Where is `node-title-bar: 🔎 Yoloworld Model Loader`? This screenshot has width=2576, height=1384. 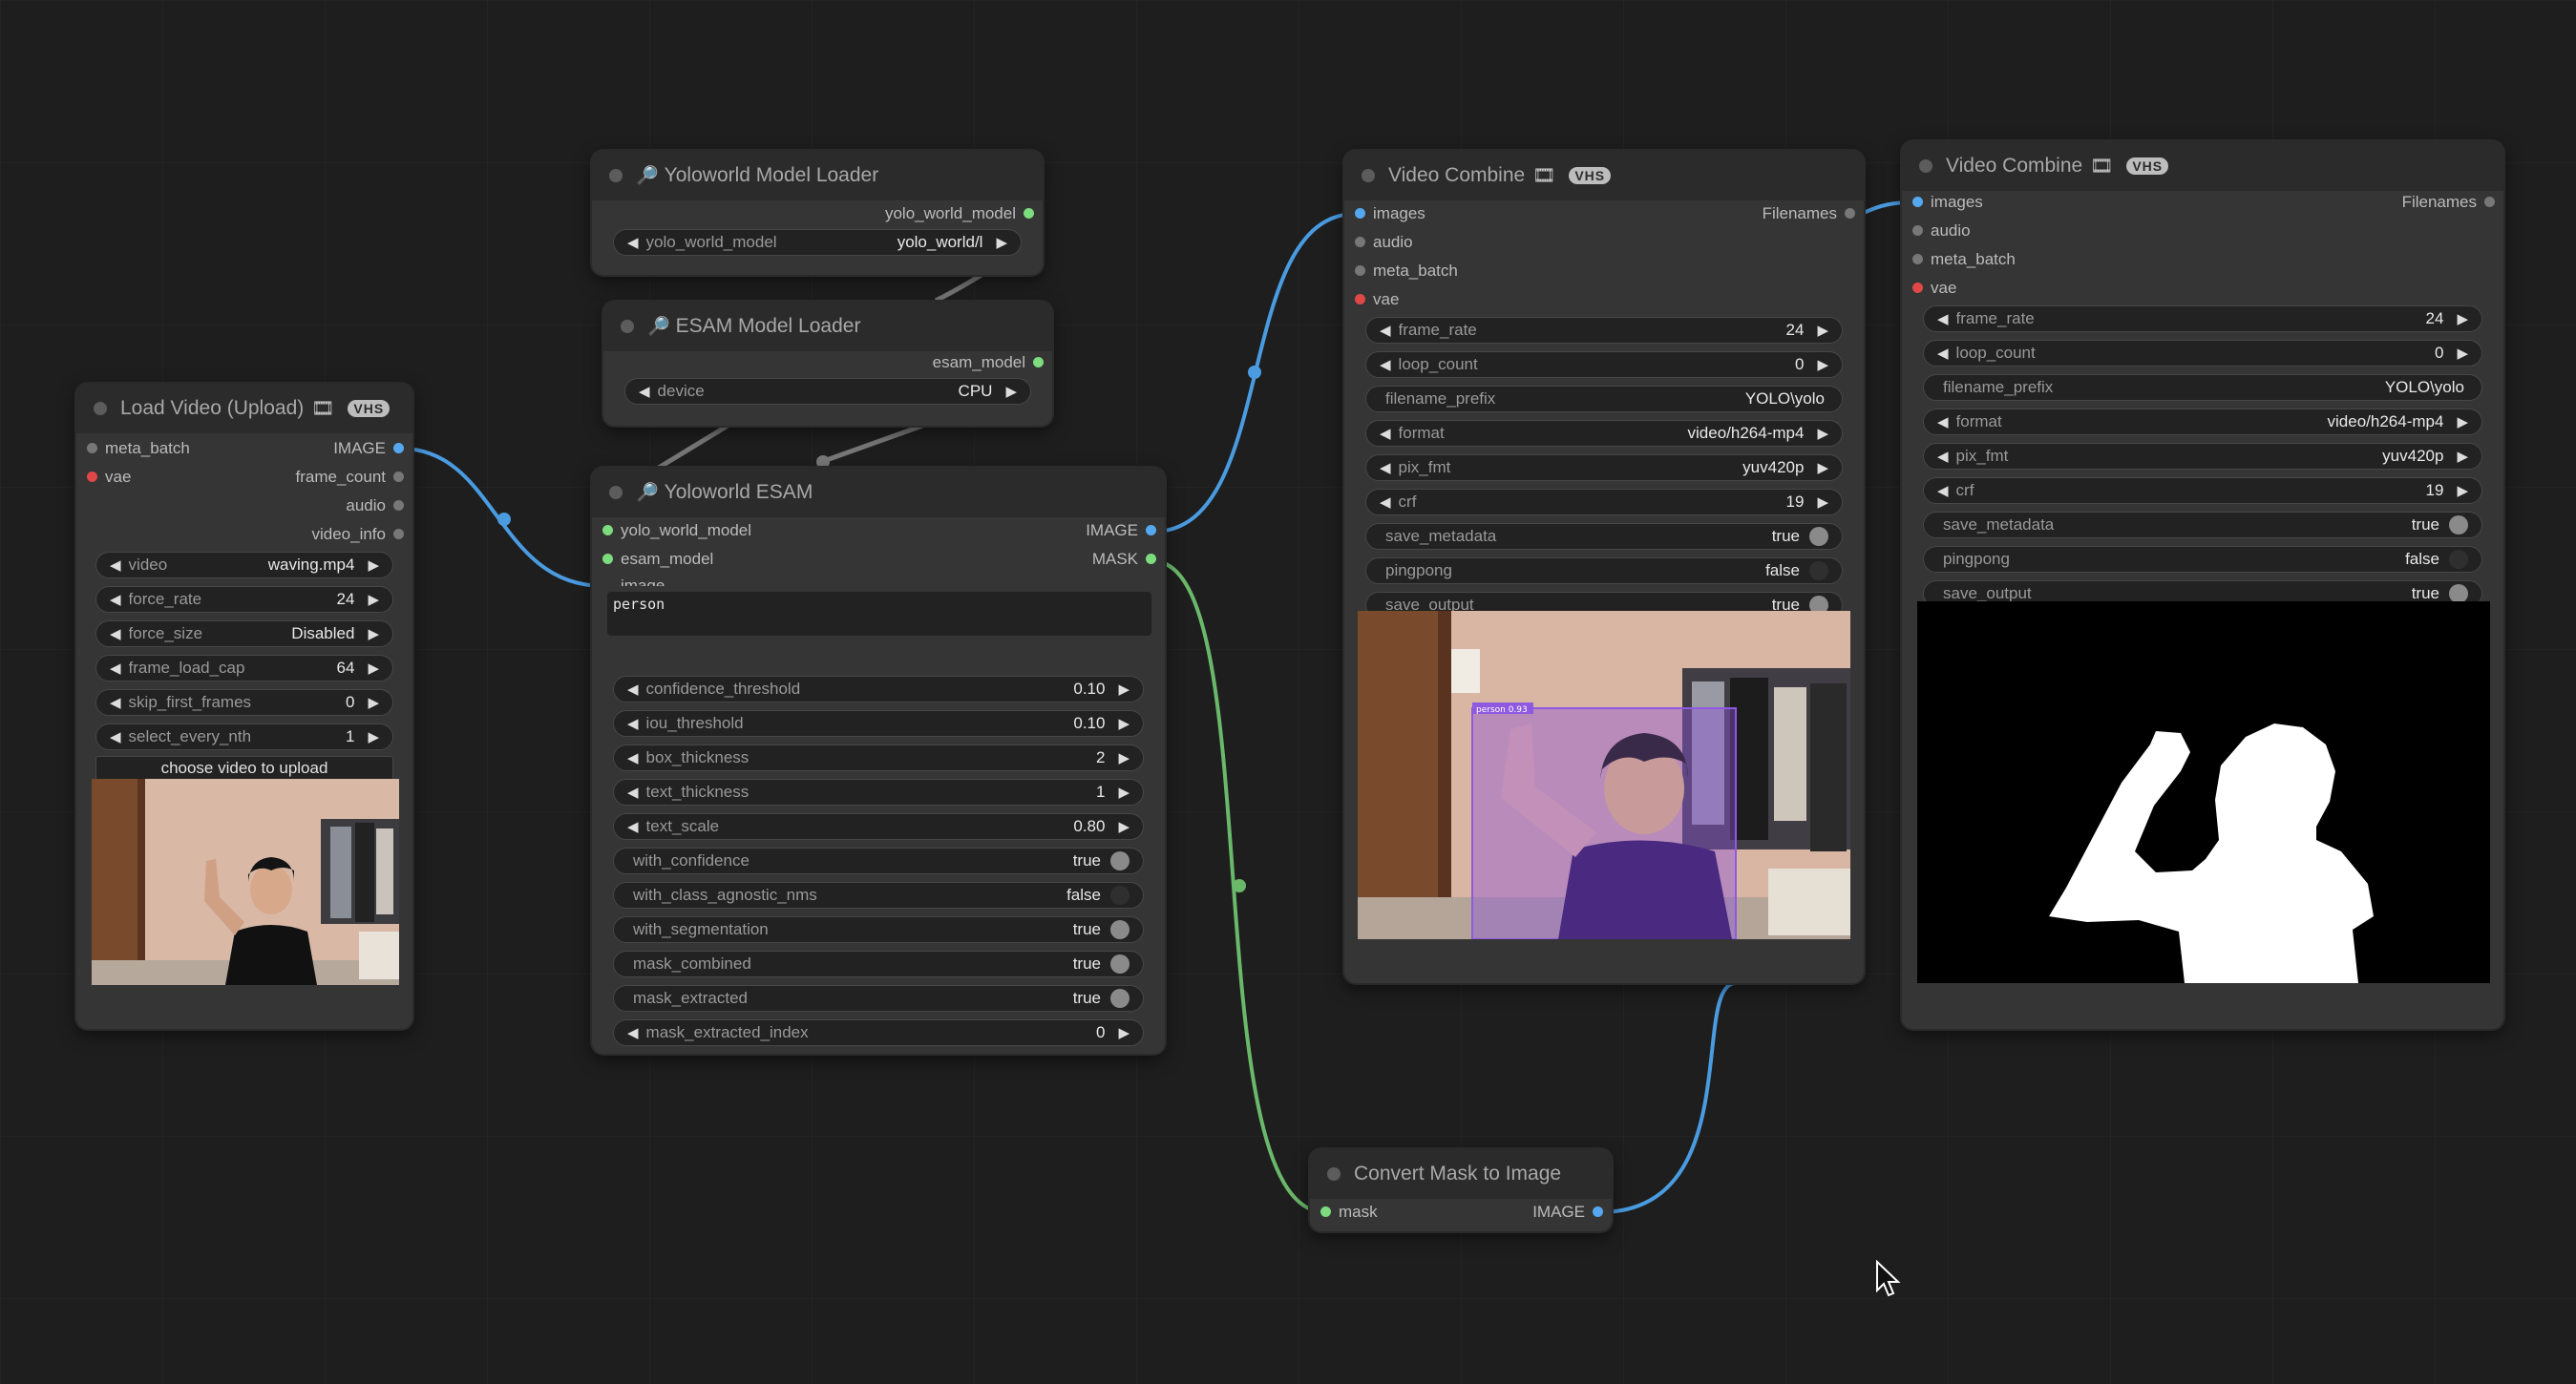
node-title-bar: 🔎 Yoloworld Model Loader is located at coordinates (817, 175).